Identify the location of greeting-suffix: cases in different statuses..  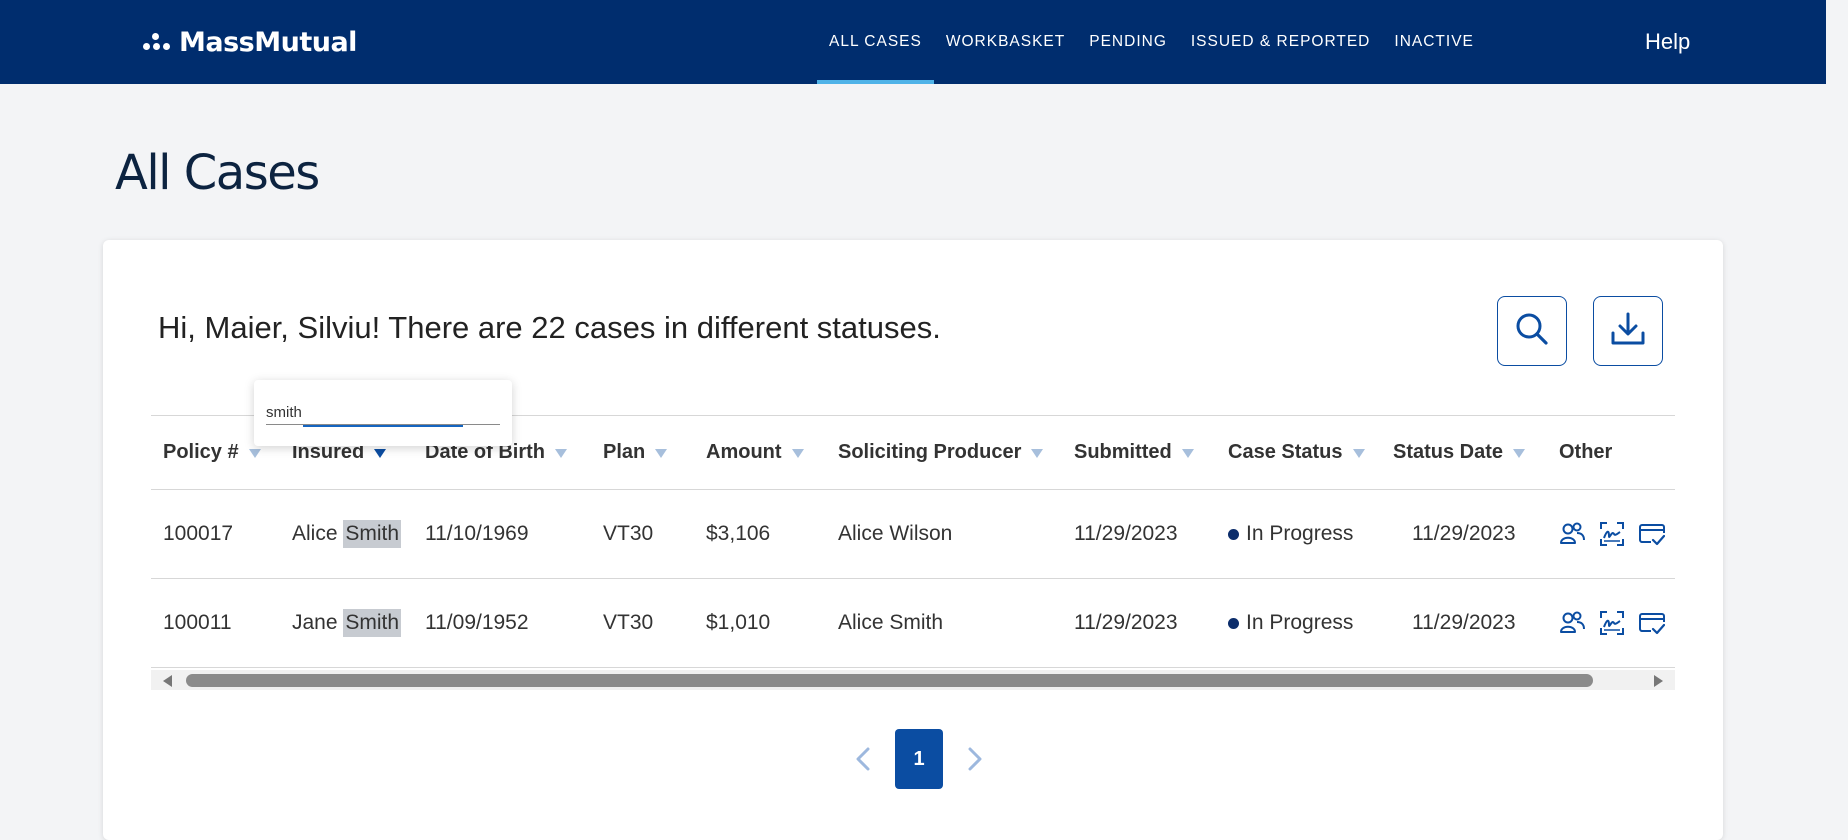
(753, 327).